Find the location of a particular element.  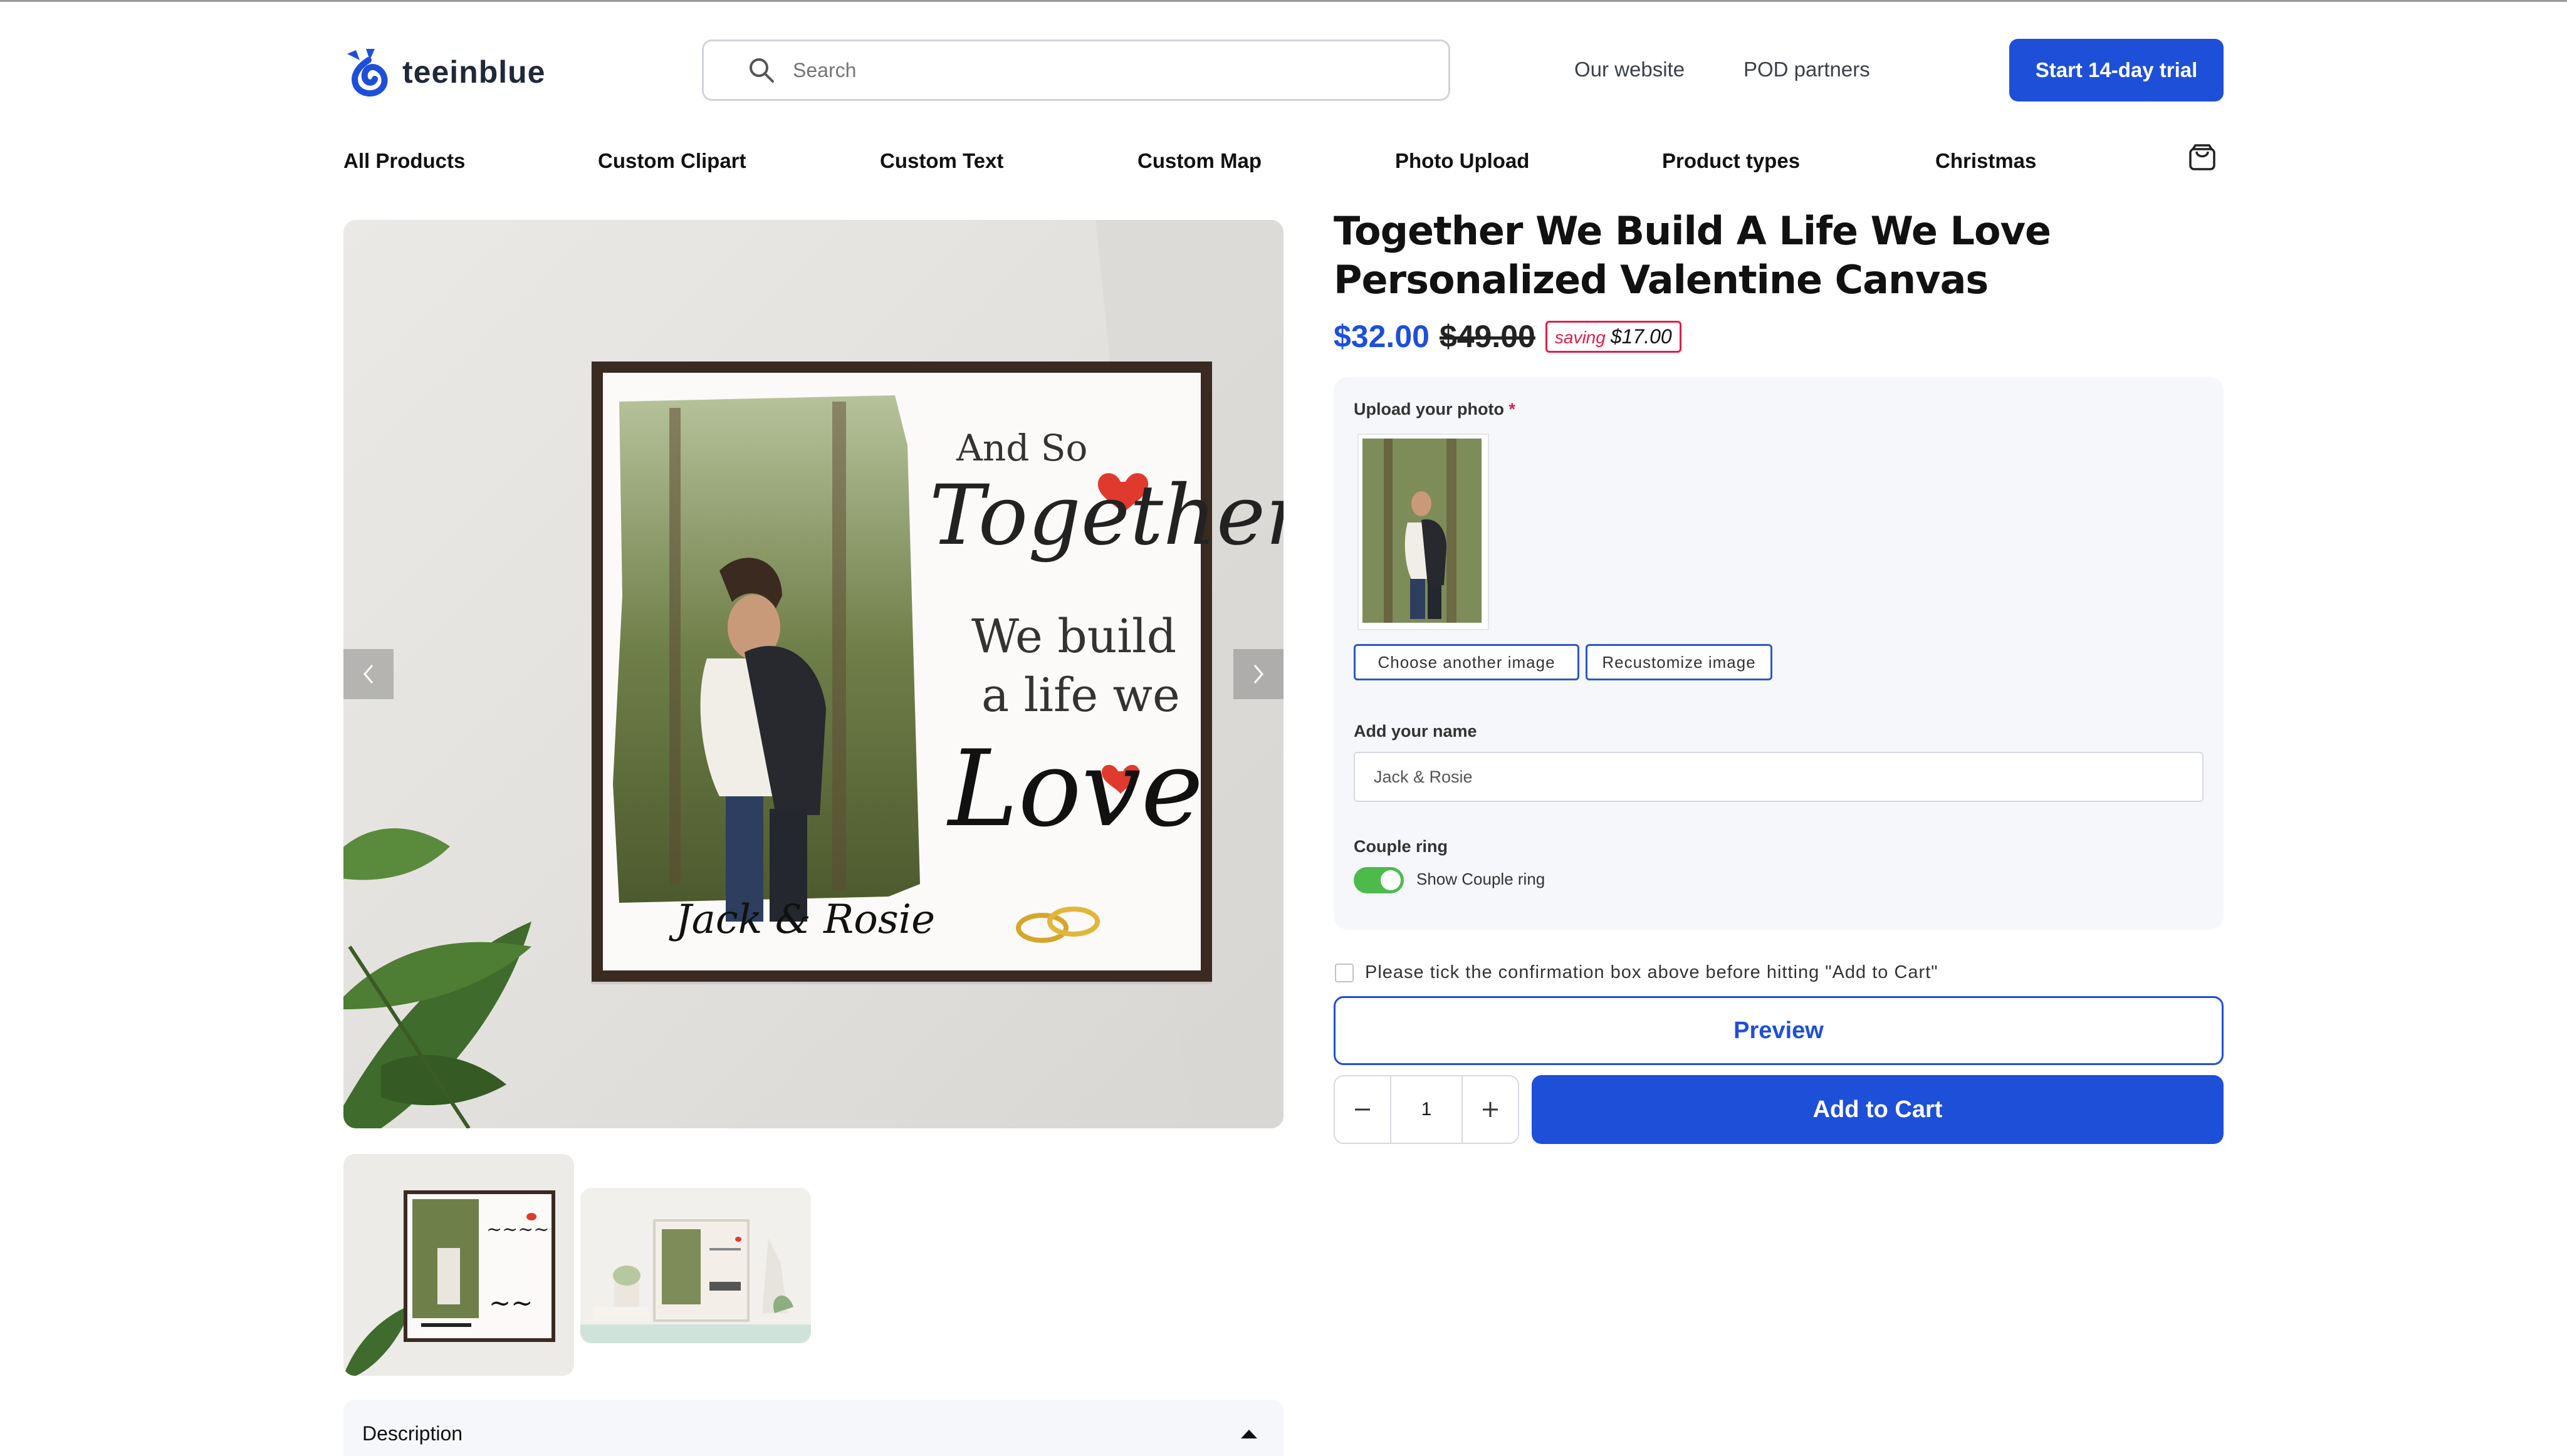

increase-quantity-button is located at coordinates (1490, 1109).